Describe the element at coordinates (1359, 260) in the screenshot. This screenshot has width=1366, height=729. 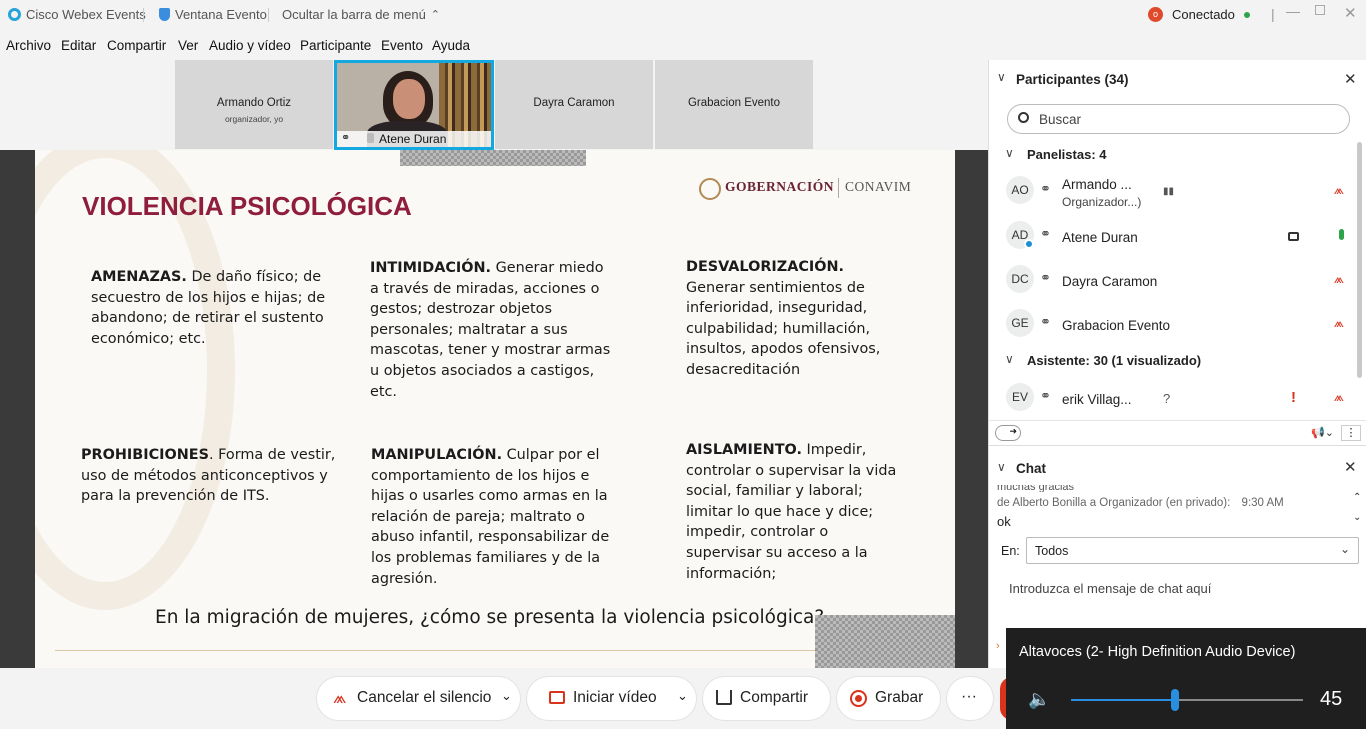
I see `scrollbar` at that location.